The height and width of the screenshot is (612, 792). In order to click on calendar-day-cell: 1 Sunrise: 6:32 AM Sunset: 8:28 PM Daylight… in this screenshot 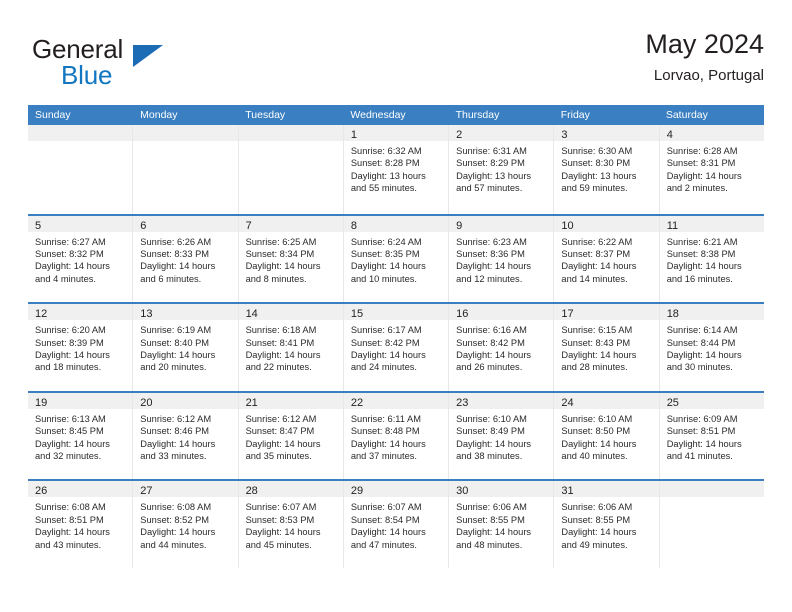, I will do `click(396, 169)`.